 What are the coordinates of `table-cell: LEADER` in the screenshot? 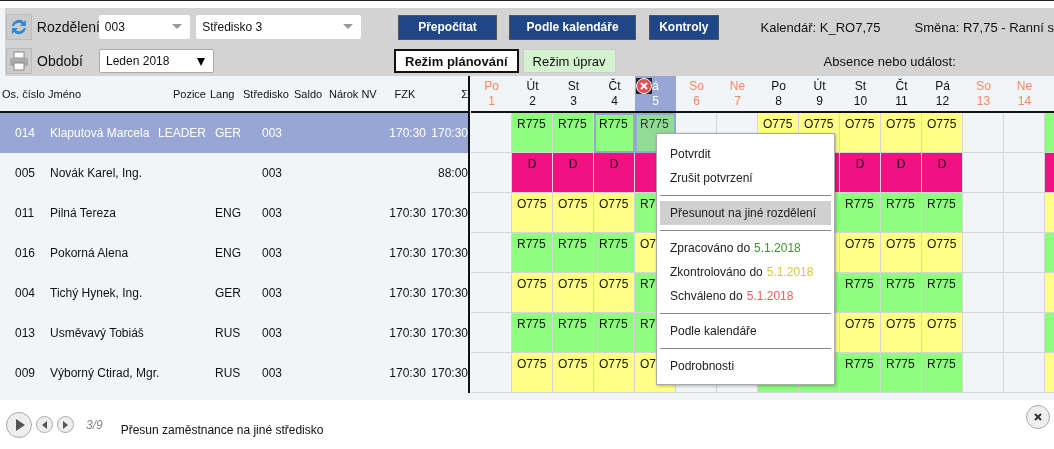 It's located at (181, 133).